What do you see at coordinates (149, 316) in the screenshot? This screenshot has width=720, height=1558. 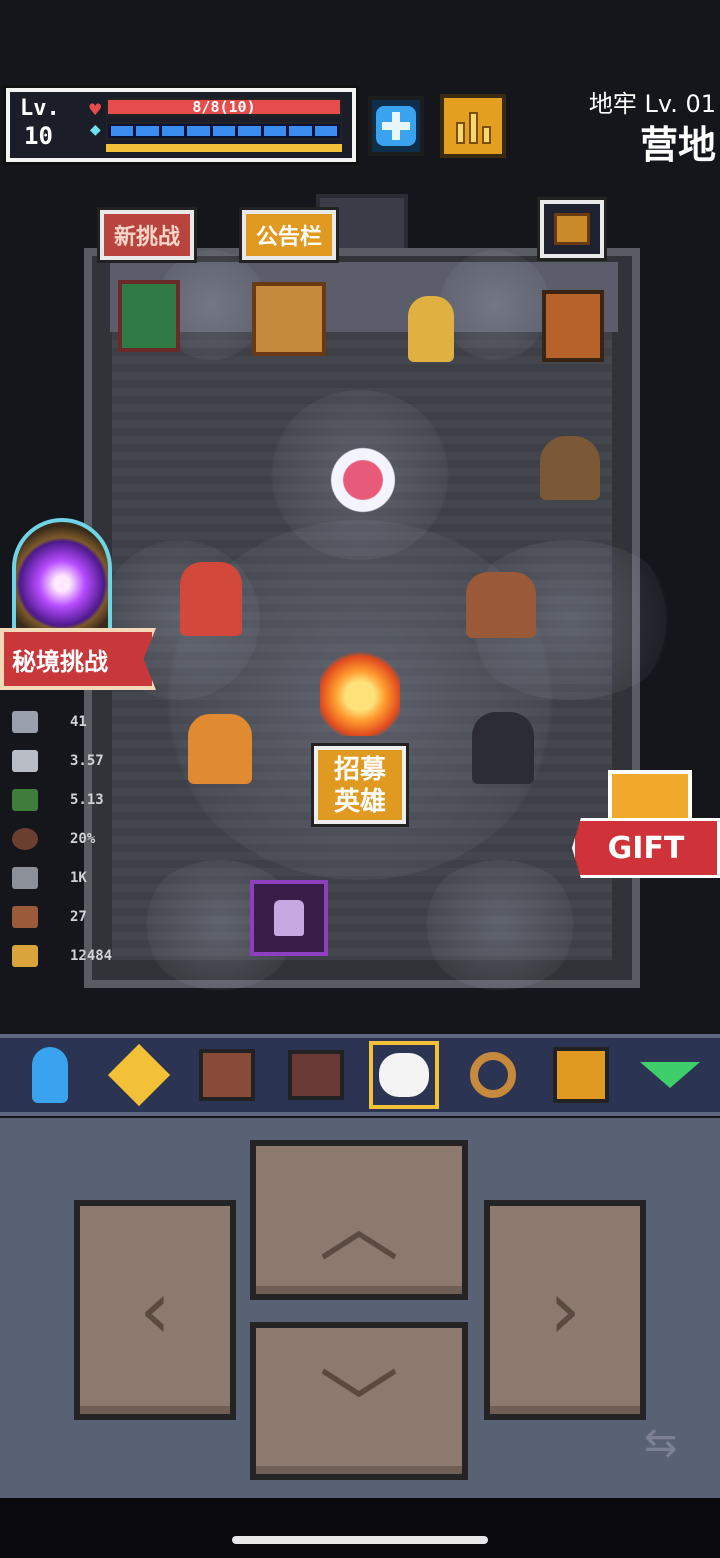 I see `arcade-machine` at bounding box center [149, 316].